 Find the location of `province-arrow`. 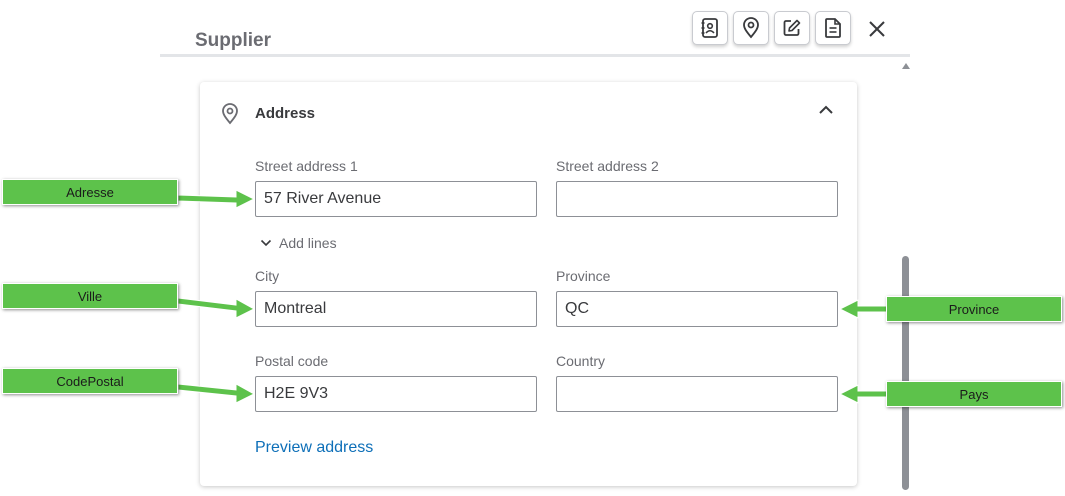

province-arrow is located at coordinates (863, 309).